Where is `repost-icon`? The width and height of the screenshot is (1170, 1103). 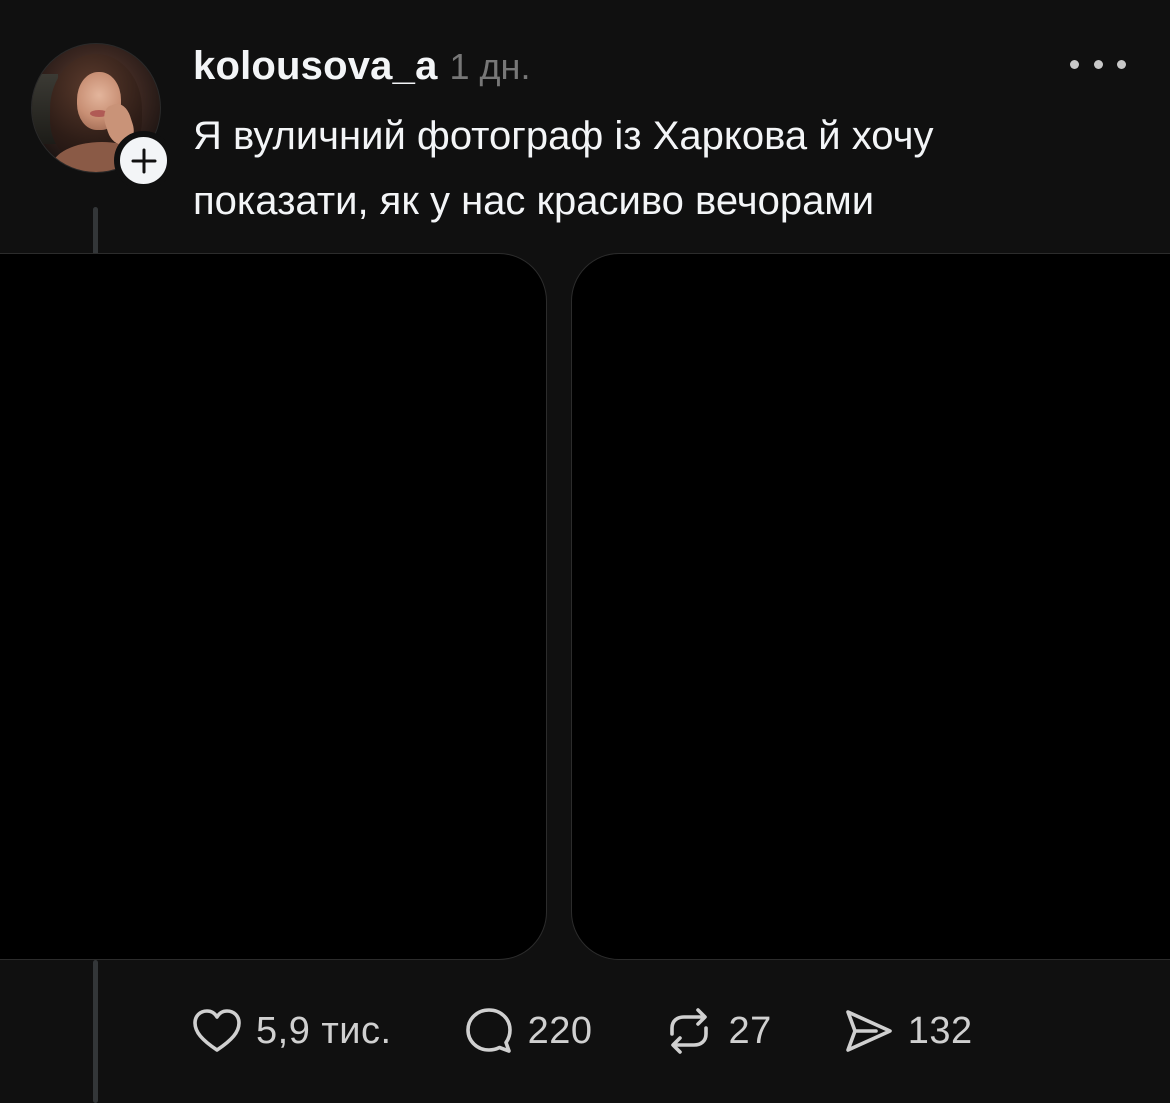 repost-icon is located at coordinates (689, 1031).